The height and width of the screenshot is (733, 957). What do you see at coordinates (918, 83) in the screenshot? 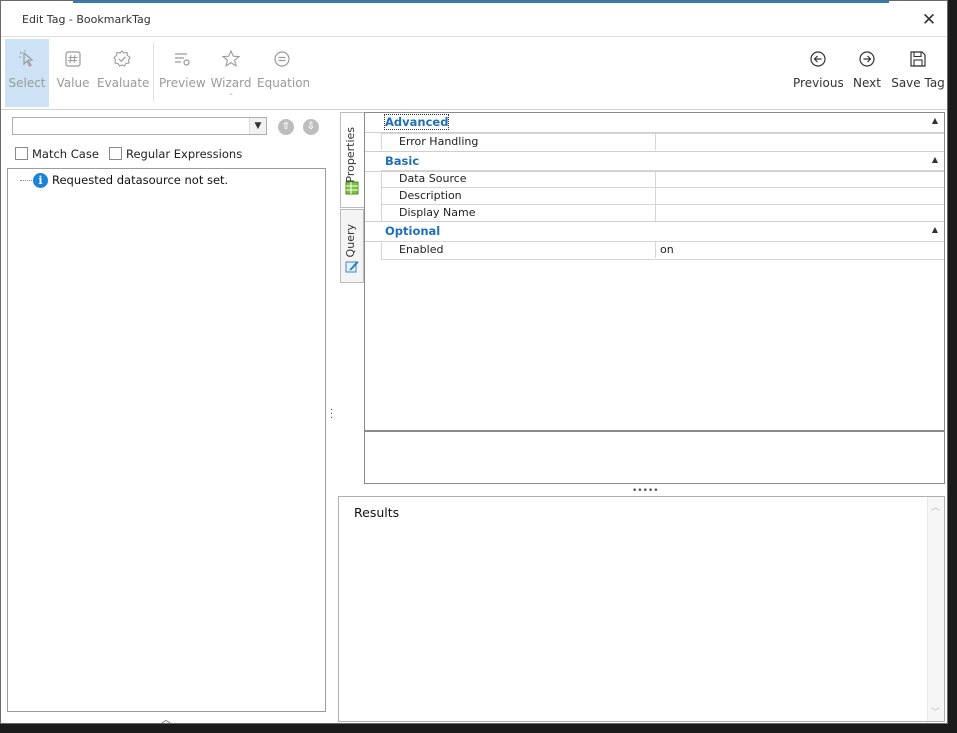
I see `save-tag-label: Save Tag` at bounding box center [918, 83].